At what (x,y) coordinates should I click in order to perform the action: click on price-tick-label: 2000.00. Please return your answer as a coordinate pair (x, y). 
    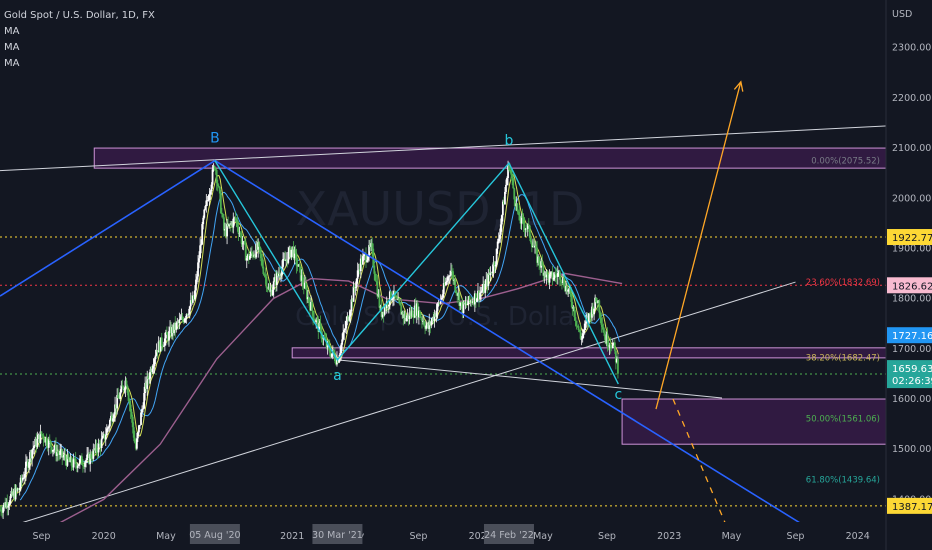
    Looking at the image, I should click on (911, 198).